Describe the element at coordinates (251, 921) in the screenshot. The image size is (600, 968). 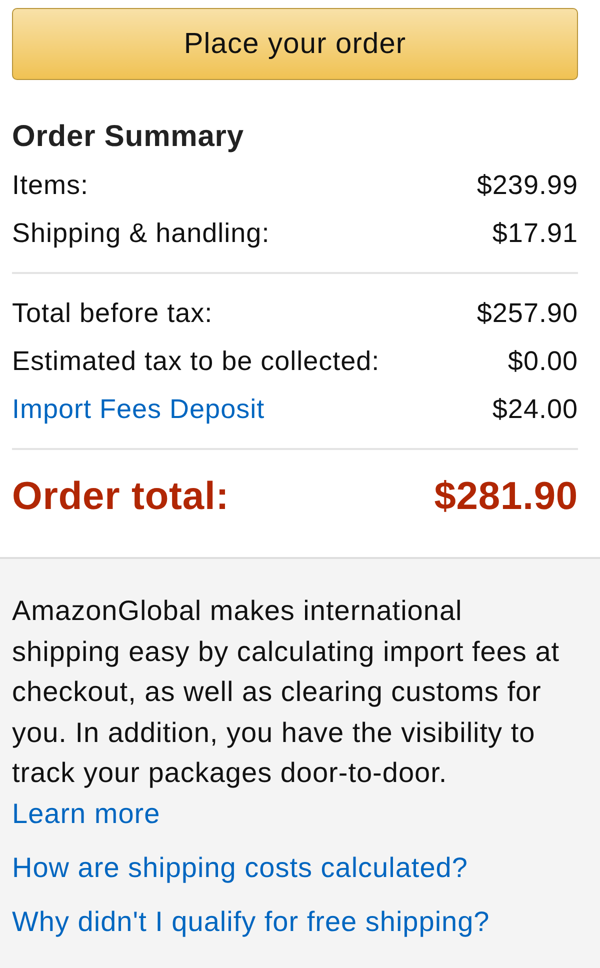
I see `help-link: Why didn't I qualify for free shipping?` at that location.